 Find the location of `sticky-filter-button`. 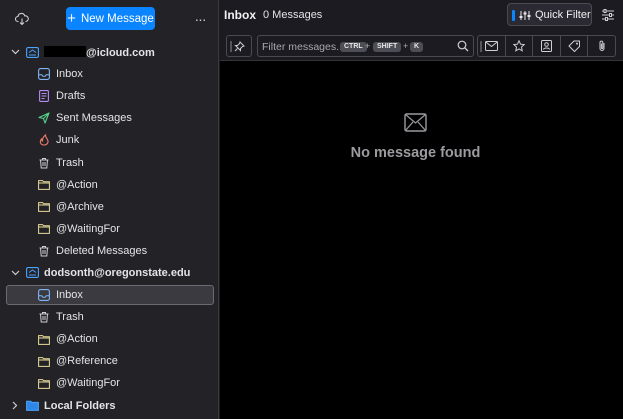

sticky-filter-button is located at coordinates (239, 46).